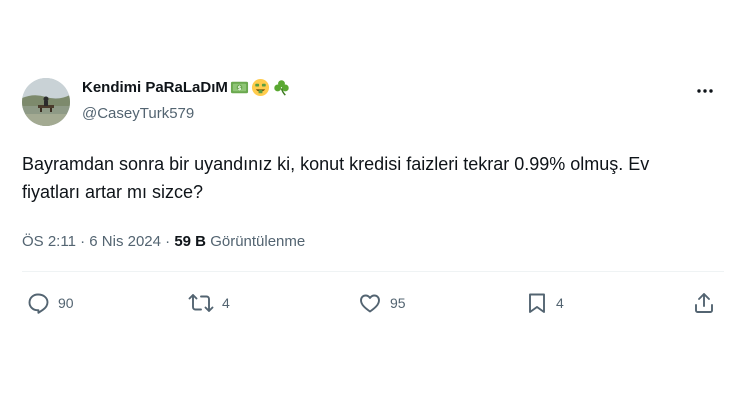 Image resolution: width=730 pixels, height=420 pixels. What do you see at coordinates (138, 113) in the screenshot?
I see `user-handle: @CaseyTurk579` at bounding box center [138, 113].